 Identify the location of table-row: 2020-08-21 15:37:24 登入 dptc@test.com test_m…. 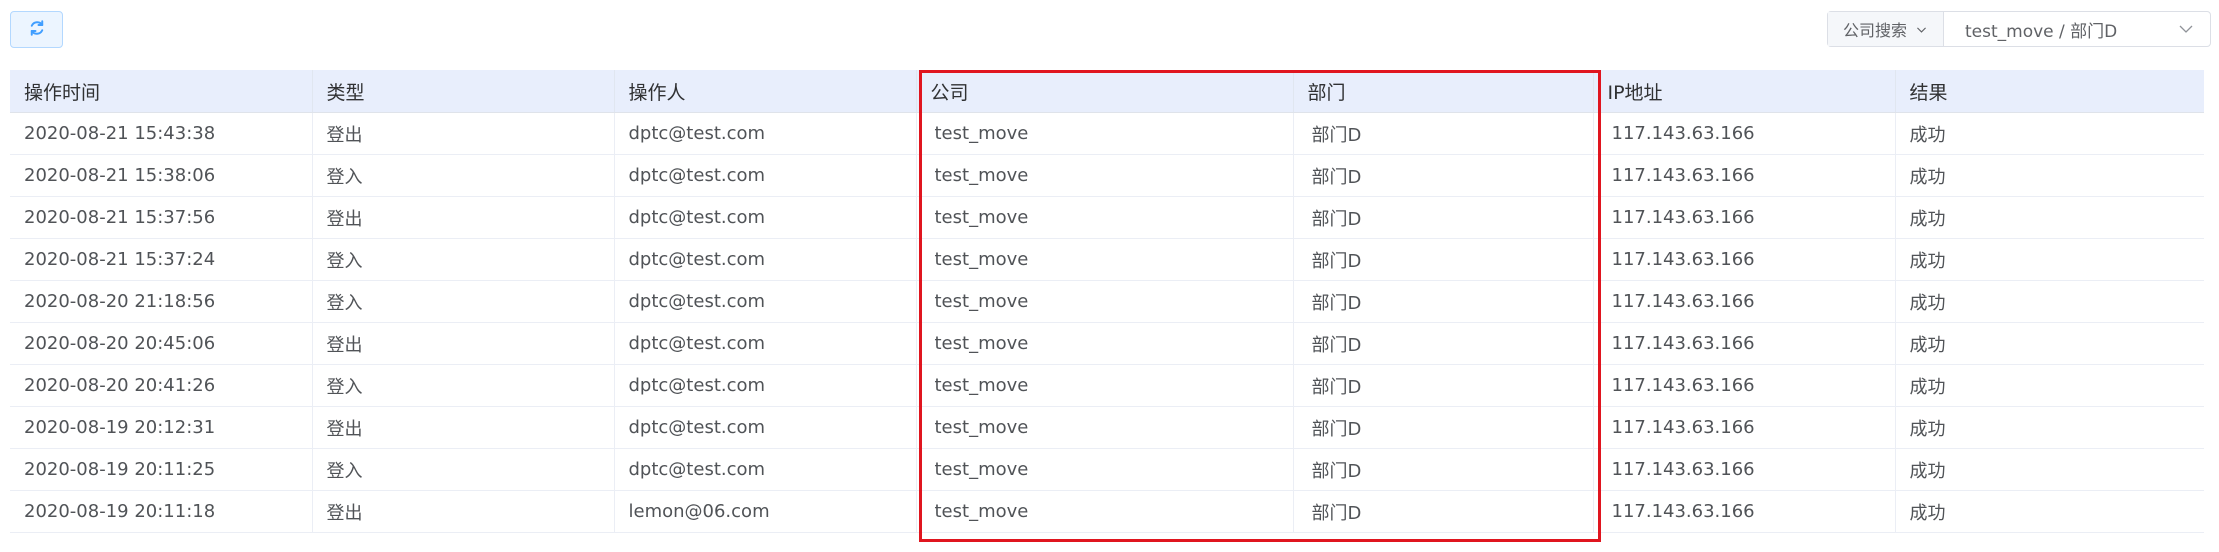
(1107, 259).